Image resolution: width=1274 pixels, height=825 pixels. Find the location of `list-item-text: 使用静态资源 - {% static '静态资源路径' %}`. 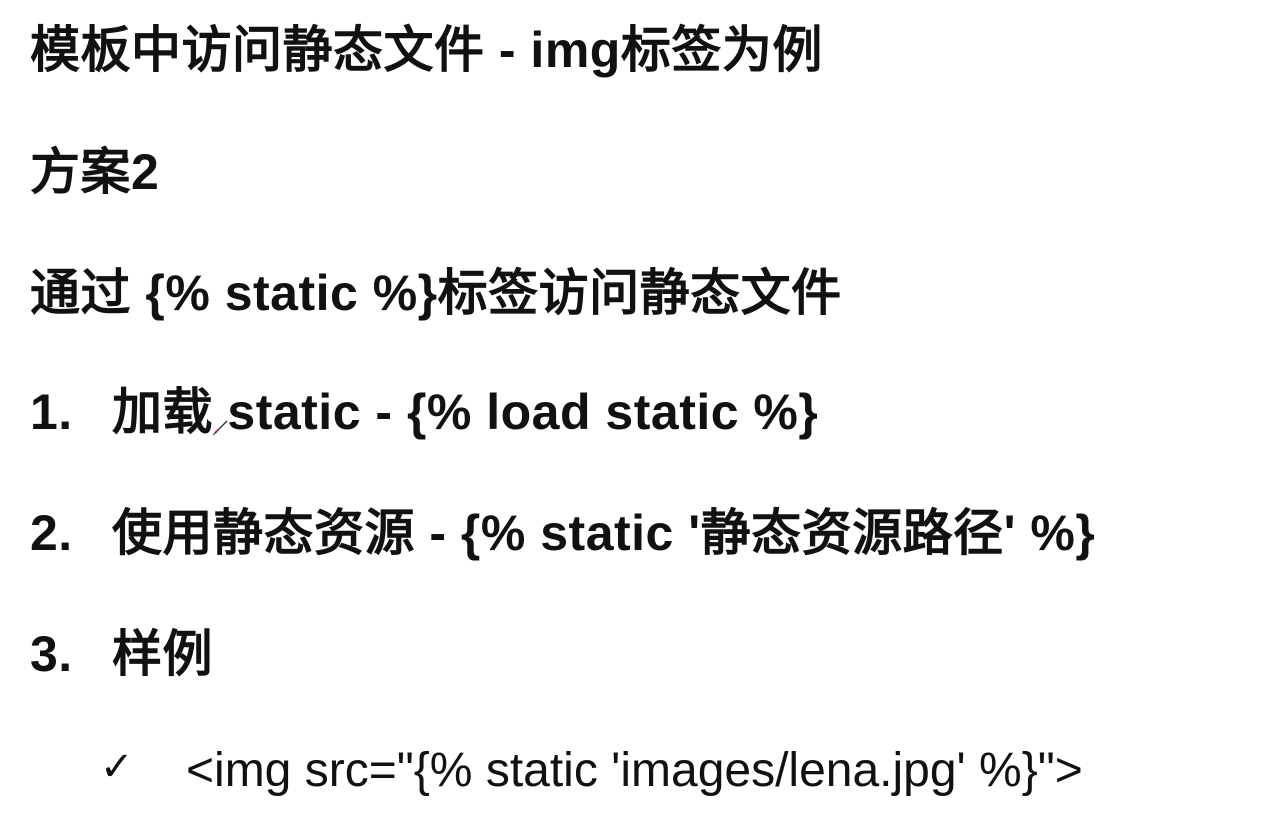

list-item-text: 使用静态资源 - {% static '静态资源路径' %} is located at coordinates (604, 533).